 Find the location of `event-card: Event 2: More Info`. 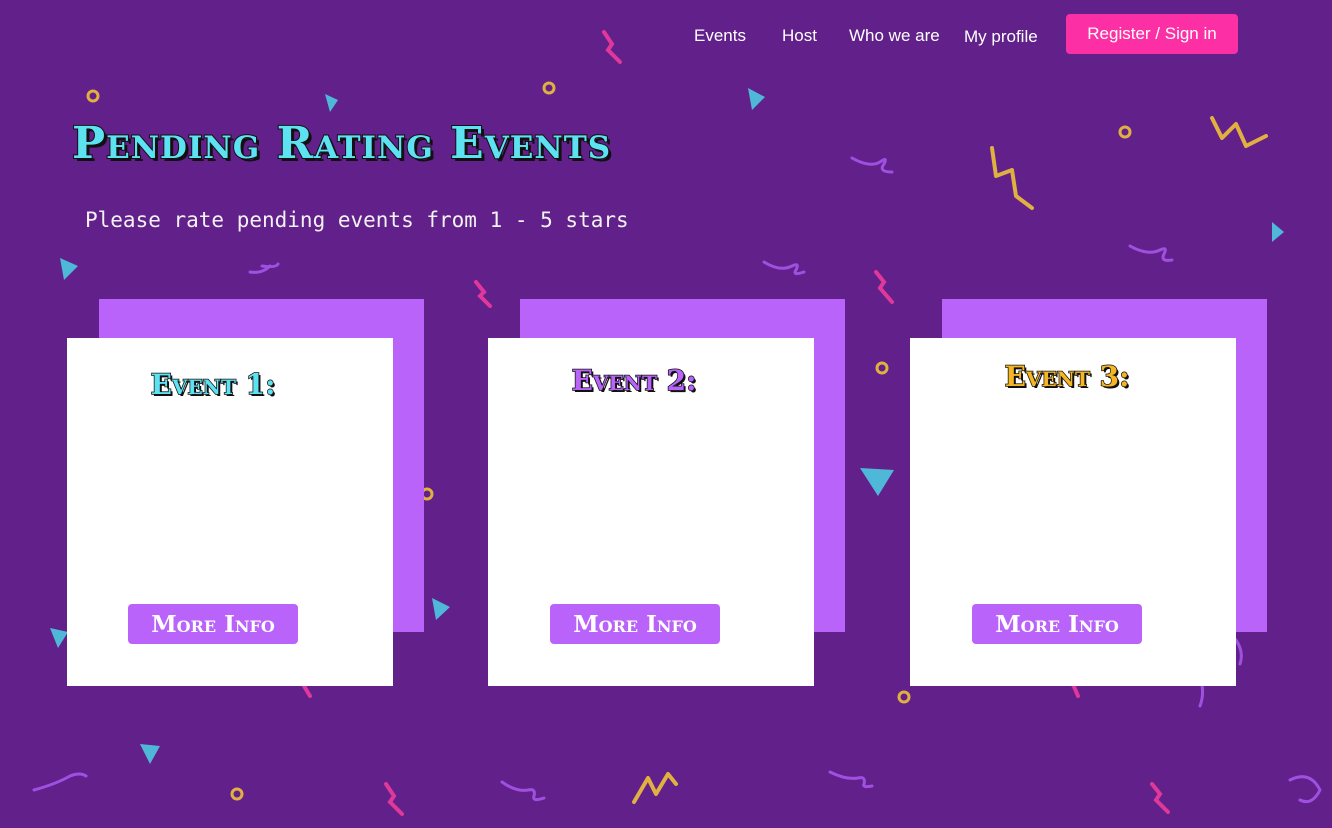

event-card: Event 2: More Info is located at coordinates (651, 512).